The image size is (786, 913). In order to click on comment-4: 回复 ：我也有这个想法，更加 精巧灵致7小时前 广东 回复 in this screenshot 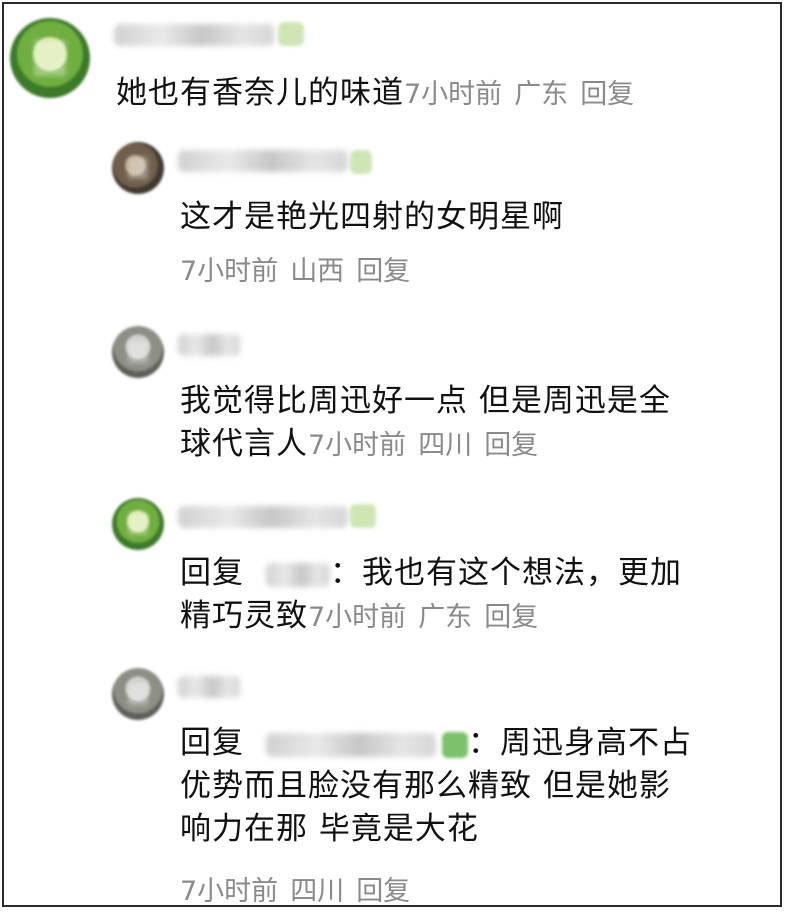, I will do `click(431, 595)`.